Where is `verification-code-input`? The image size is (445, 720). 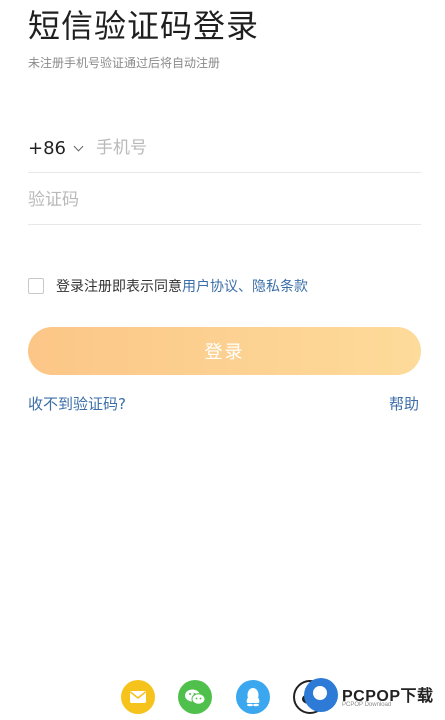 verification-code-input is located at coordinates (224, 200).